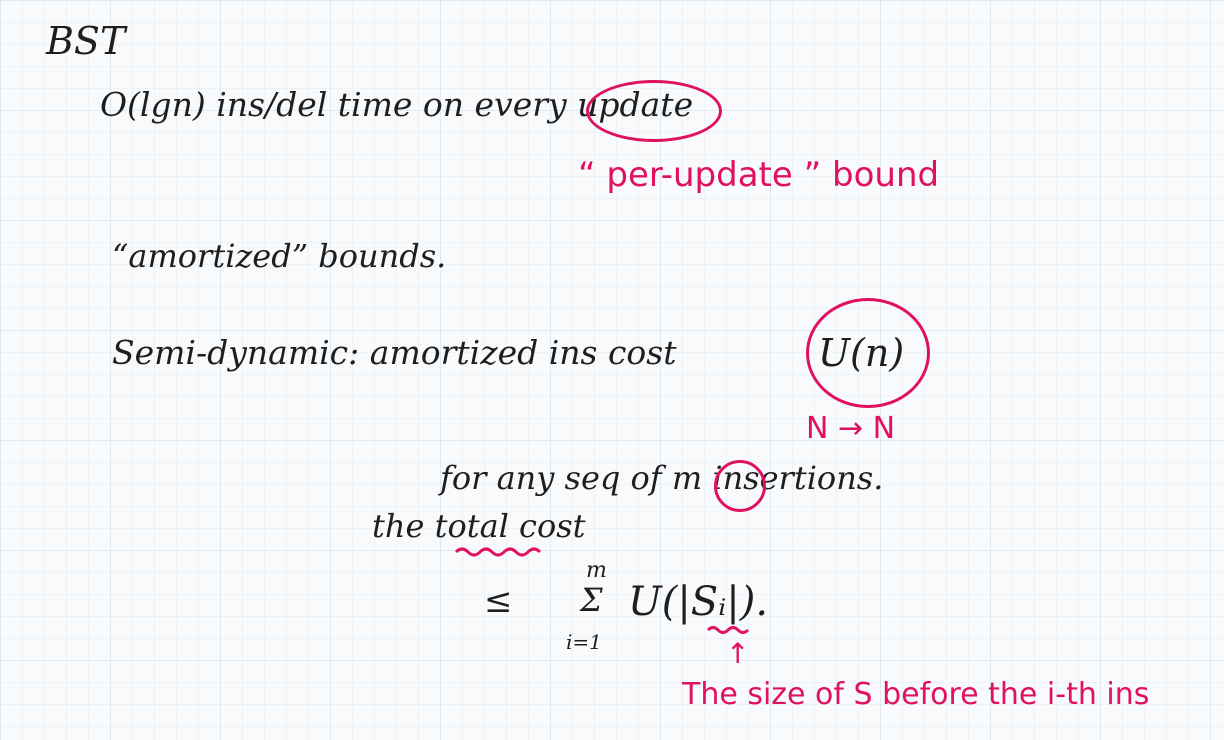 The height and width of the screenshot is (740, 1224). I want to click on underline-total, so click(498, 552).